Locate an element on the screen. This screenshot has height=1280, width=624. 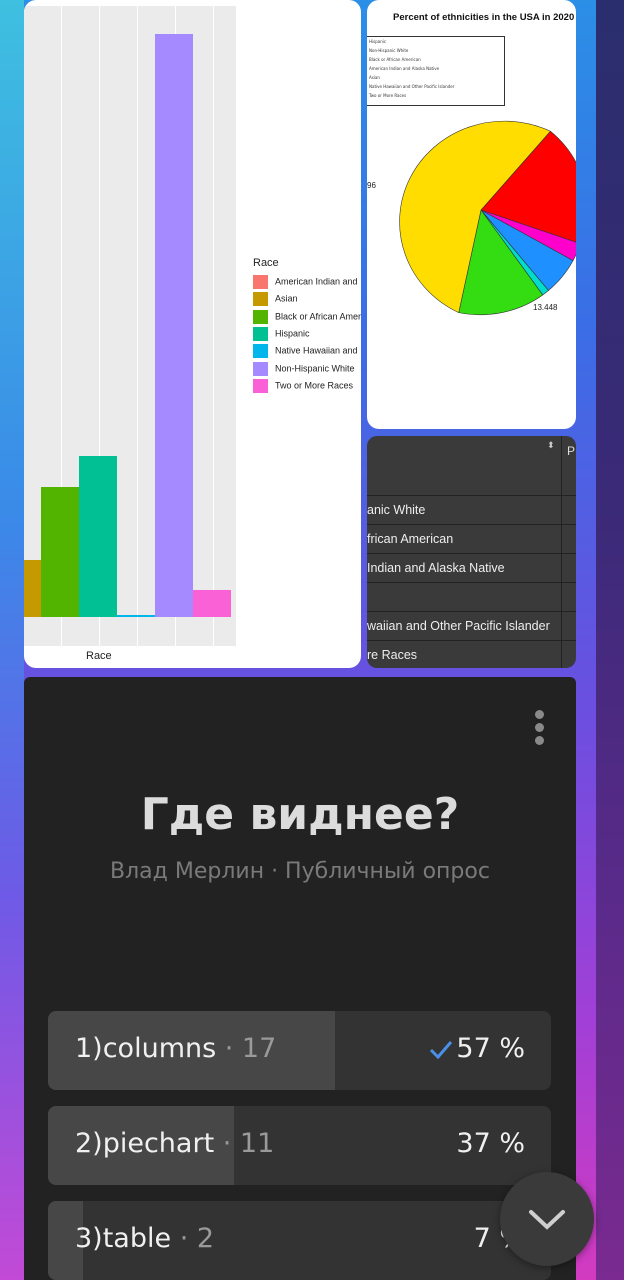
table-header-extra: P is located at coordinates (571, 451).